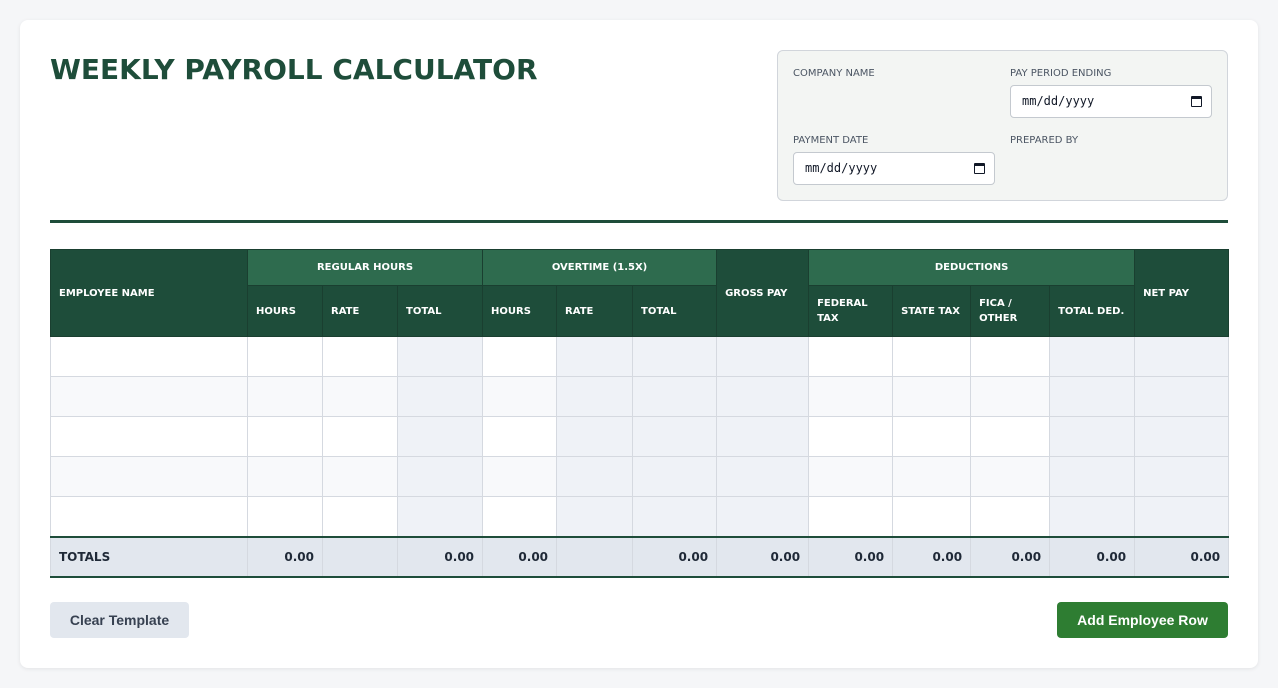 The width and height of the screenshot is (1278, 688). What do you see at coordinates (440, 311) in the screenshot?
I see `col-reg-total: TOTAL` at bounding box center [440, 311].